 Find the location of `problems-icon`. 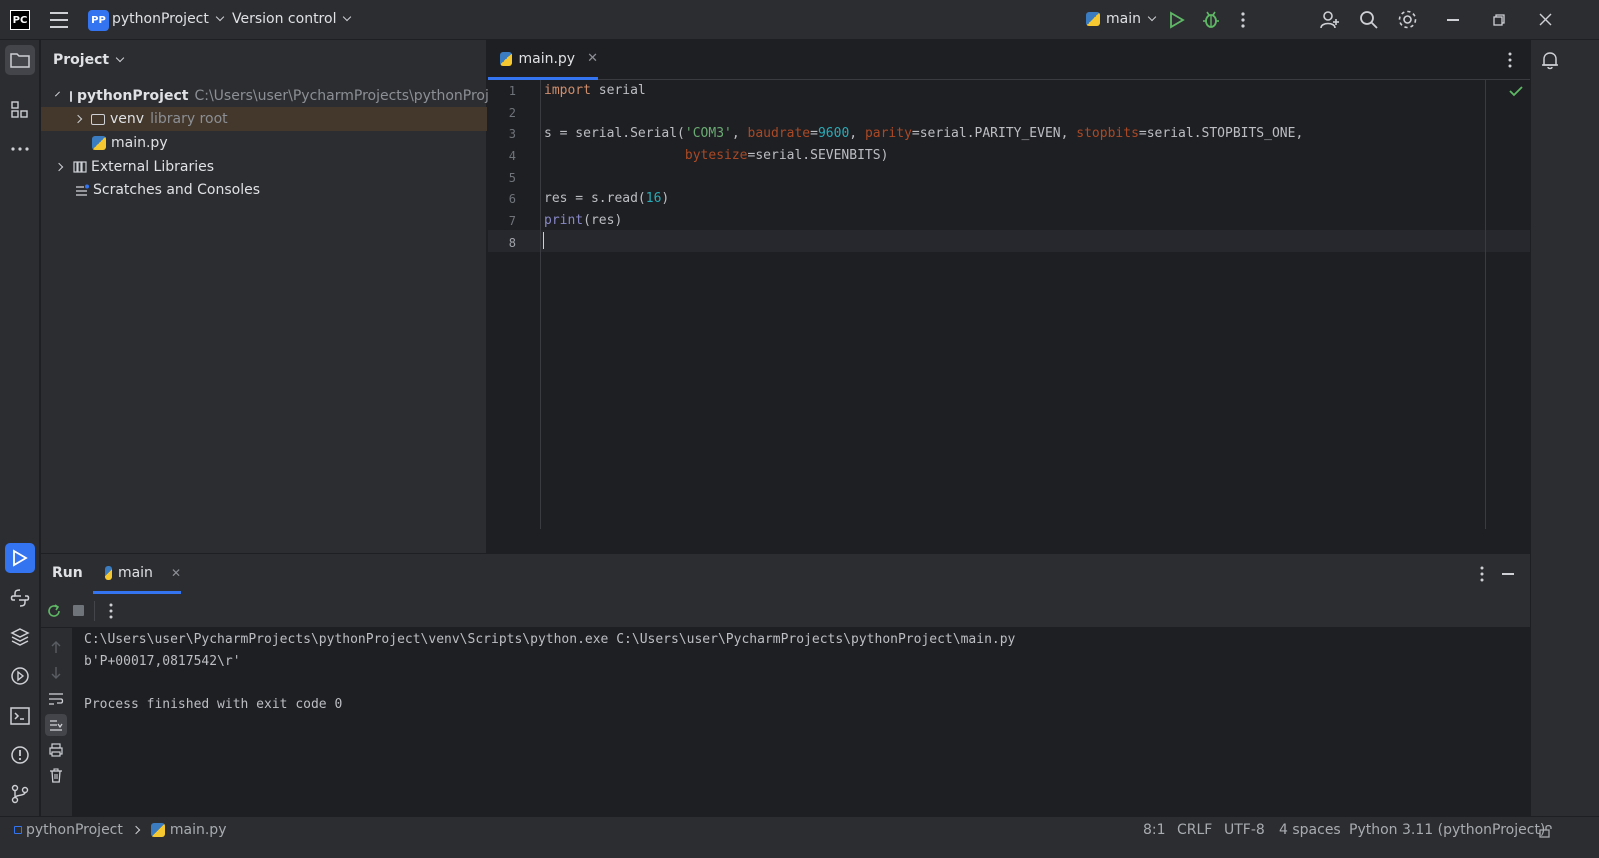

problems-icon is located at coordinates (20, 755).